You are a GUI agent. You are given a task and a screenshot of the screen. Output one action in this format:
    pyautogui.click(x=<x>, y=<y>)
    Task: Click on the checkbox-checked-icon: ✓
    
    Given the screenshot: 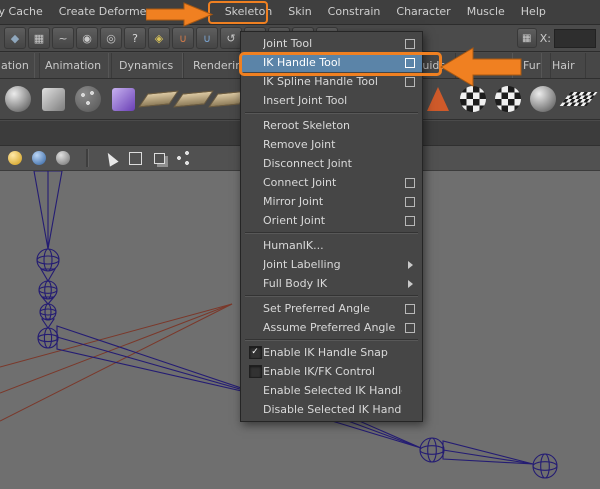 What is the action you would take?
    pyautogui.click(x=255, y=352)
    